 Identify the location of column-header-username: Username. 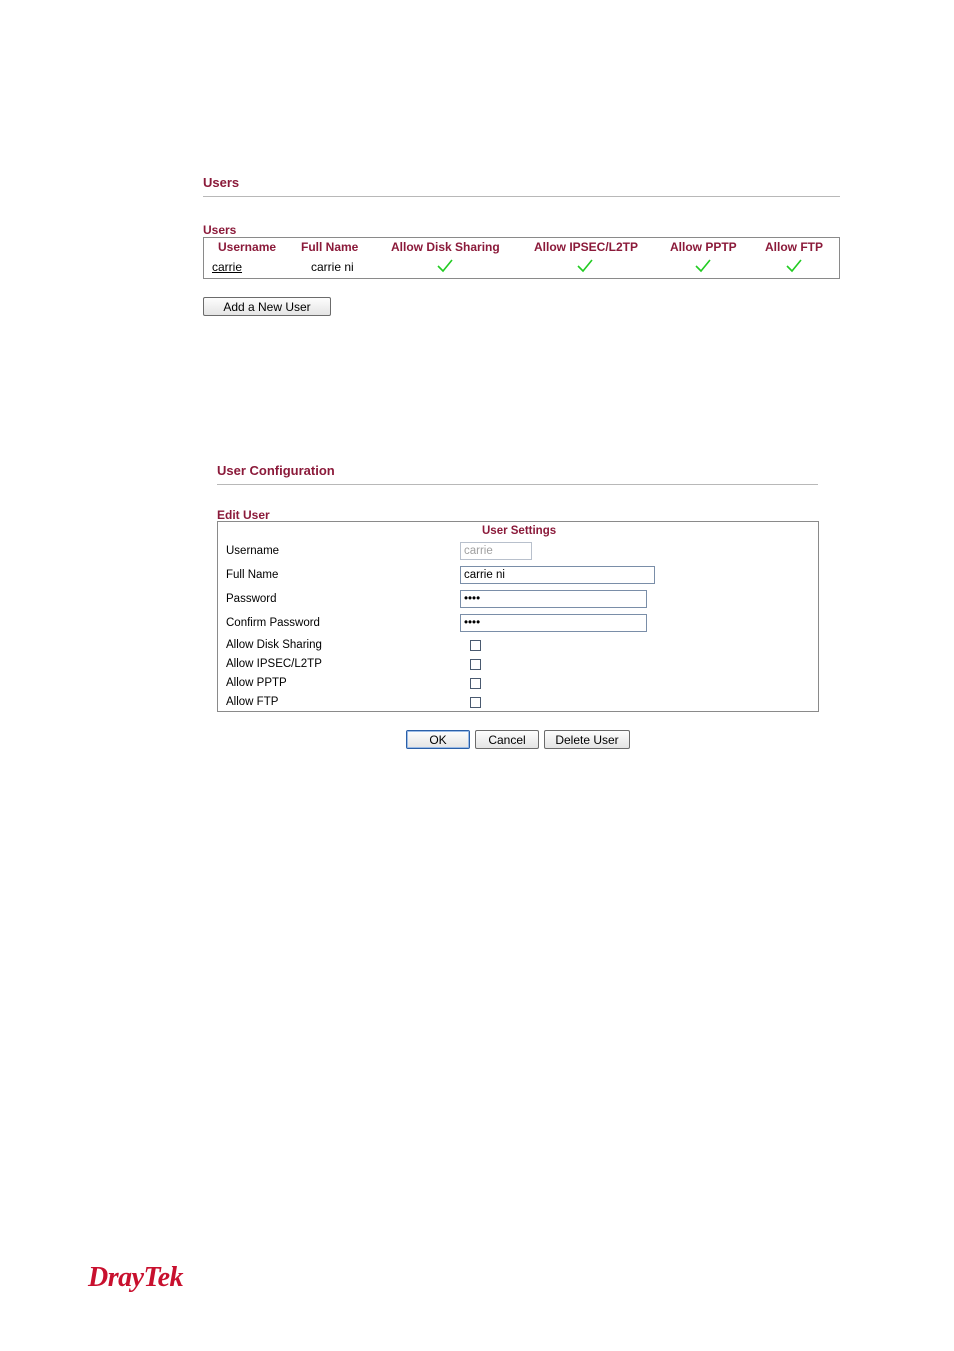
(247, 247).